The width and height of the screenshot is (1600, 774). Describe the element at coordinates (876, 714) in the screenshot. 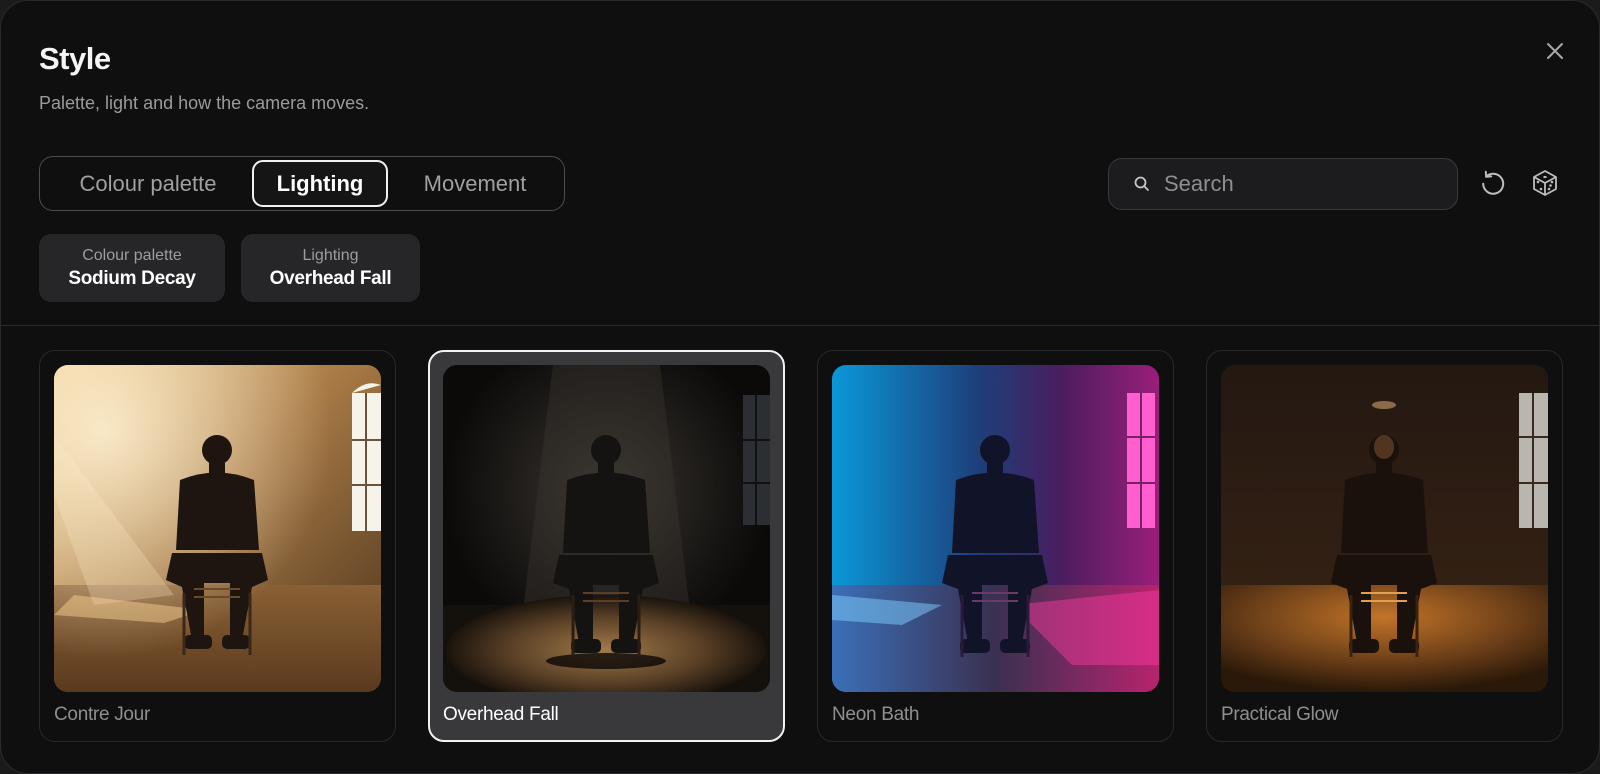

I see `style-card-label: Neon Bath` at that location.